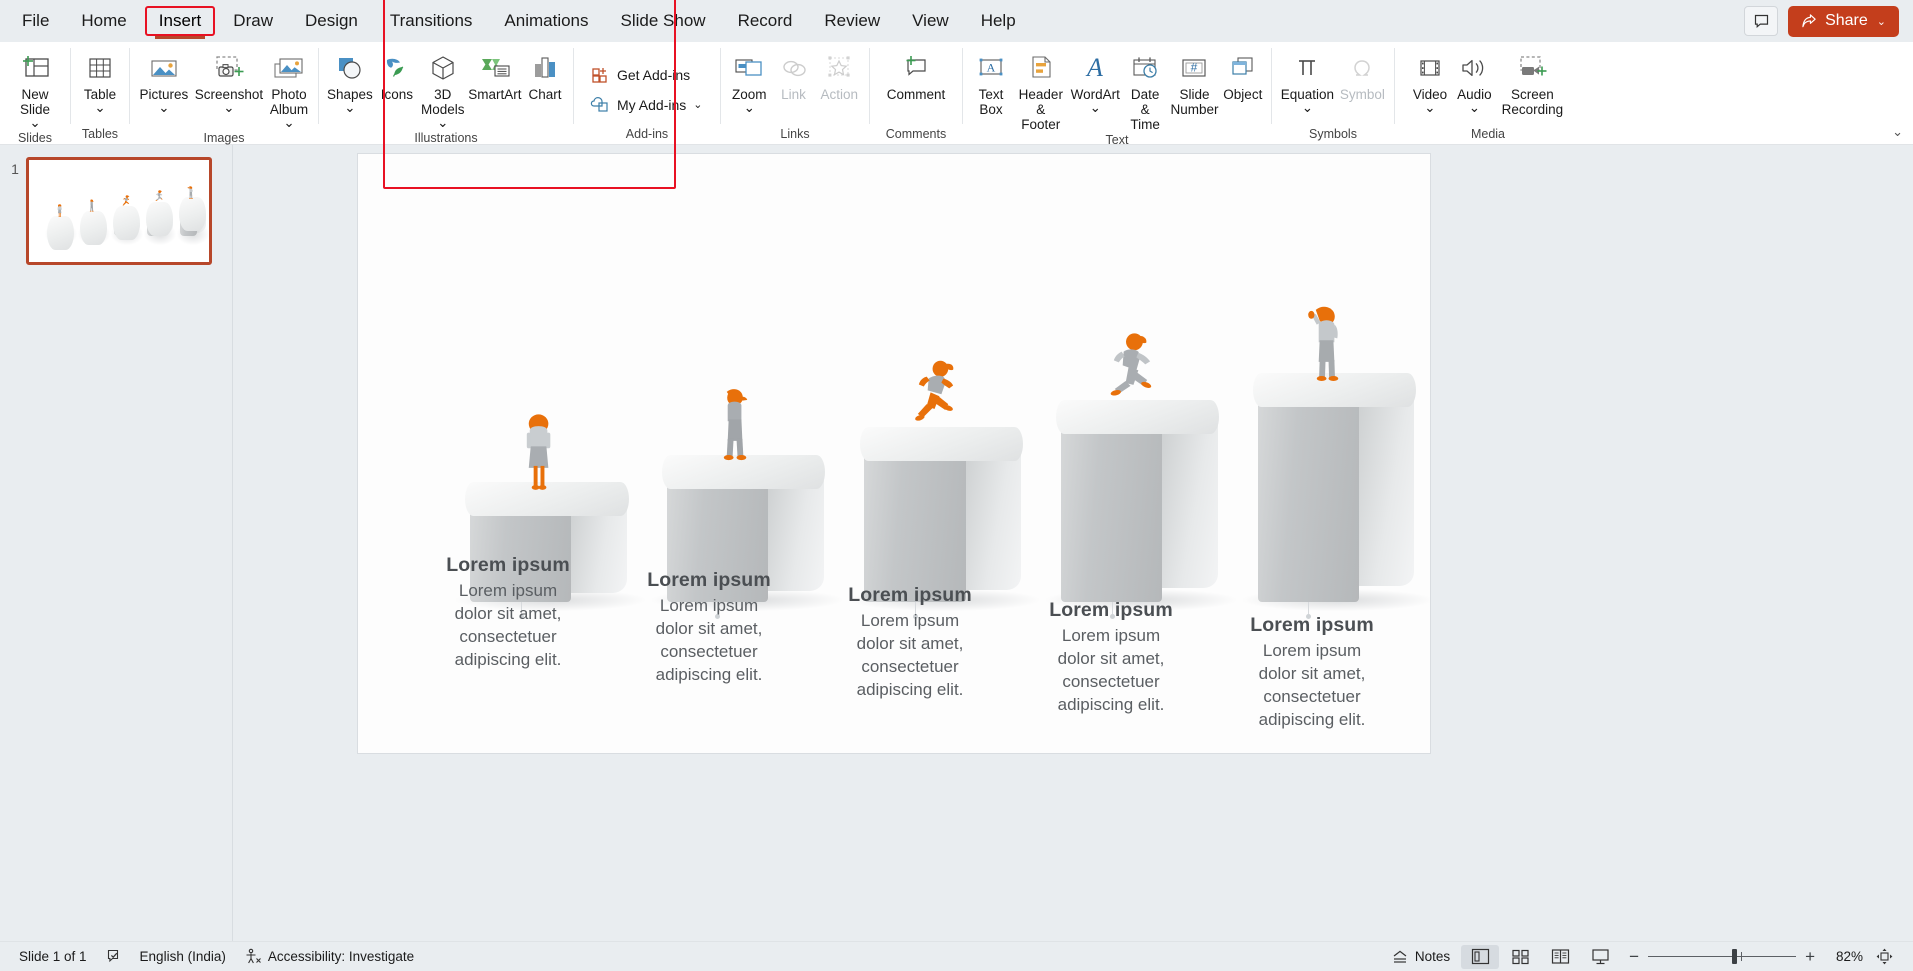 The height and width of the screenshot is (971, 1913). Describe the element at coordinates (545, 74) in the screenshot. I see `chart-button: Chart` at that location.